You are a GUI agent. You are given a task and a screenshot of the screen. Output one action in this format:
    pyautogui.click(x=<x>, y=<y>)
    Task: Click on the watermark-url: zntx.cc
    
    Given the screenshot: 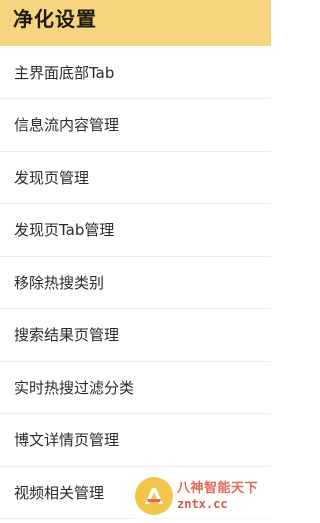 What is the action you would take?
    pyautogui.click(x=202, y=503)
    